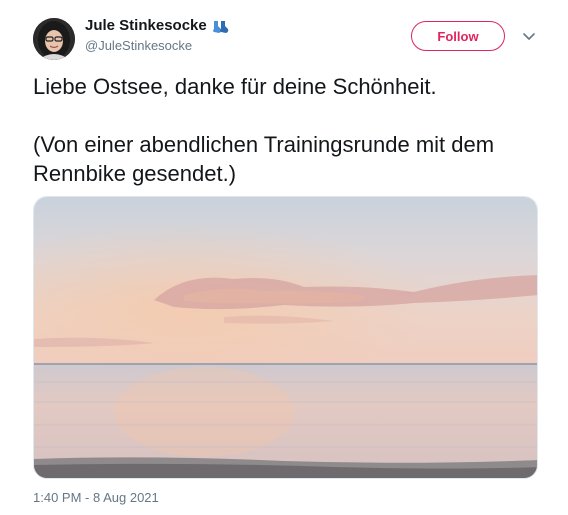 This screenshot has width=568, height=515. I want to click on chevron-down-icon, so click(529, 36).